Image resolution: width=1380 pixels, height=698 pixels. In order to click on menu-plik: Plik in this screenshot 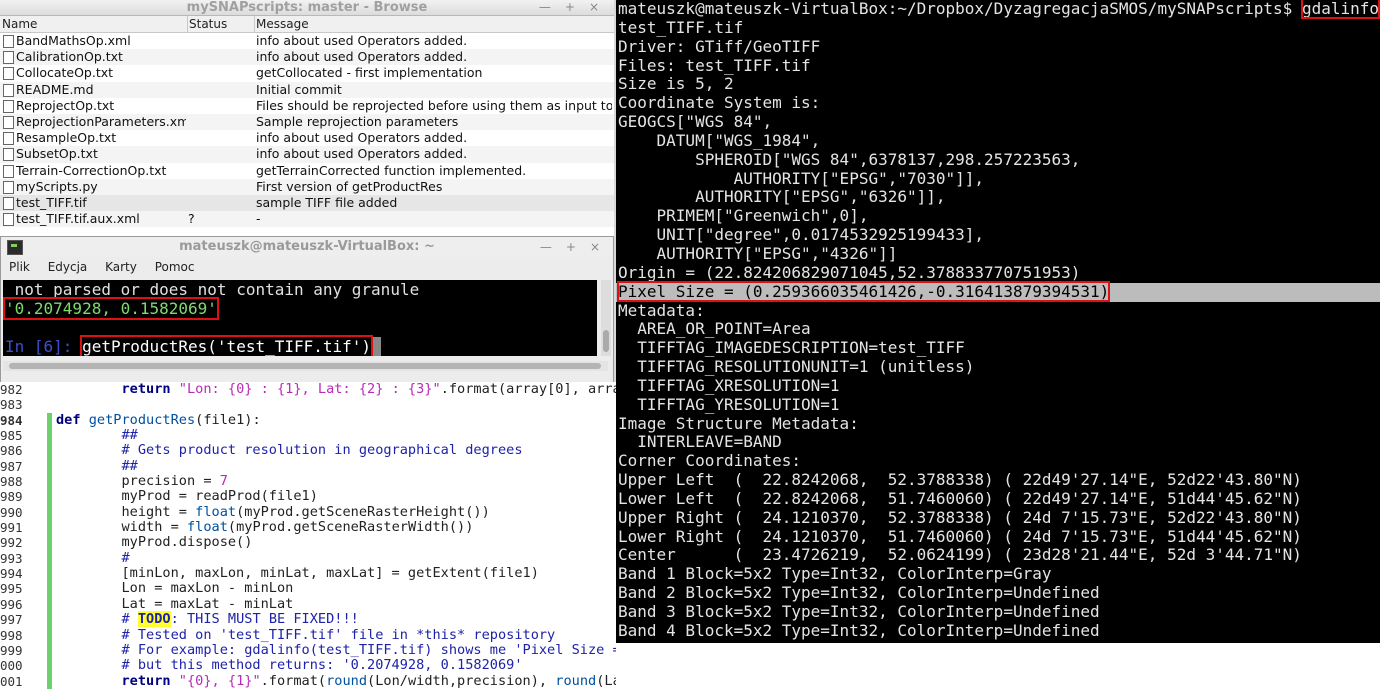, I will do `click(19, 267)`.